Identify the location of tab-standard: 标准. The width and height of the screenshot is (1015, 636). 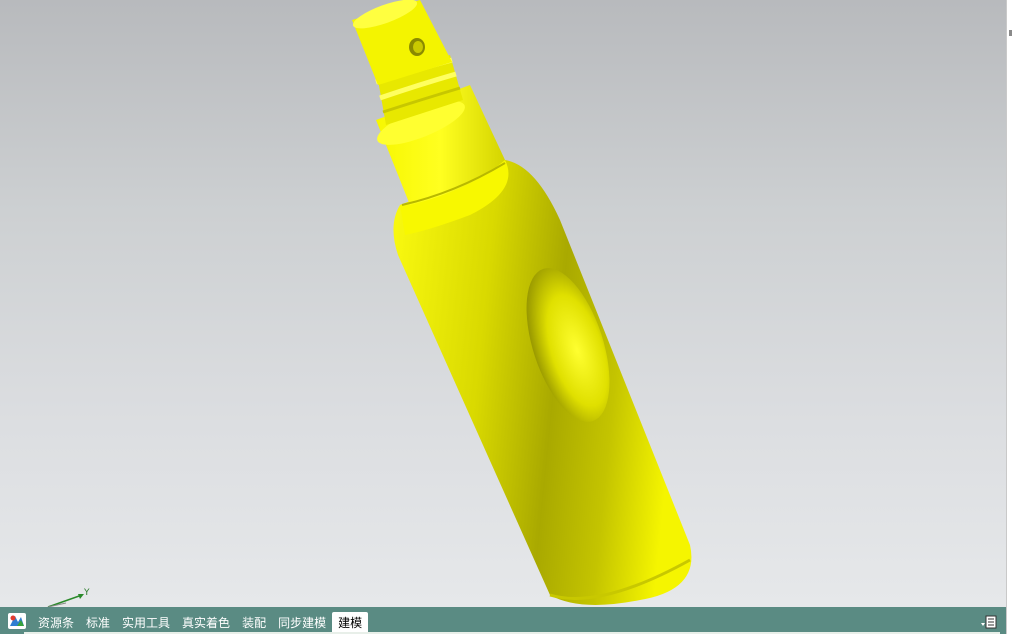
(98, 623).